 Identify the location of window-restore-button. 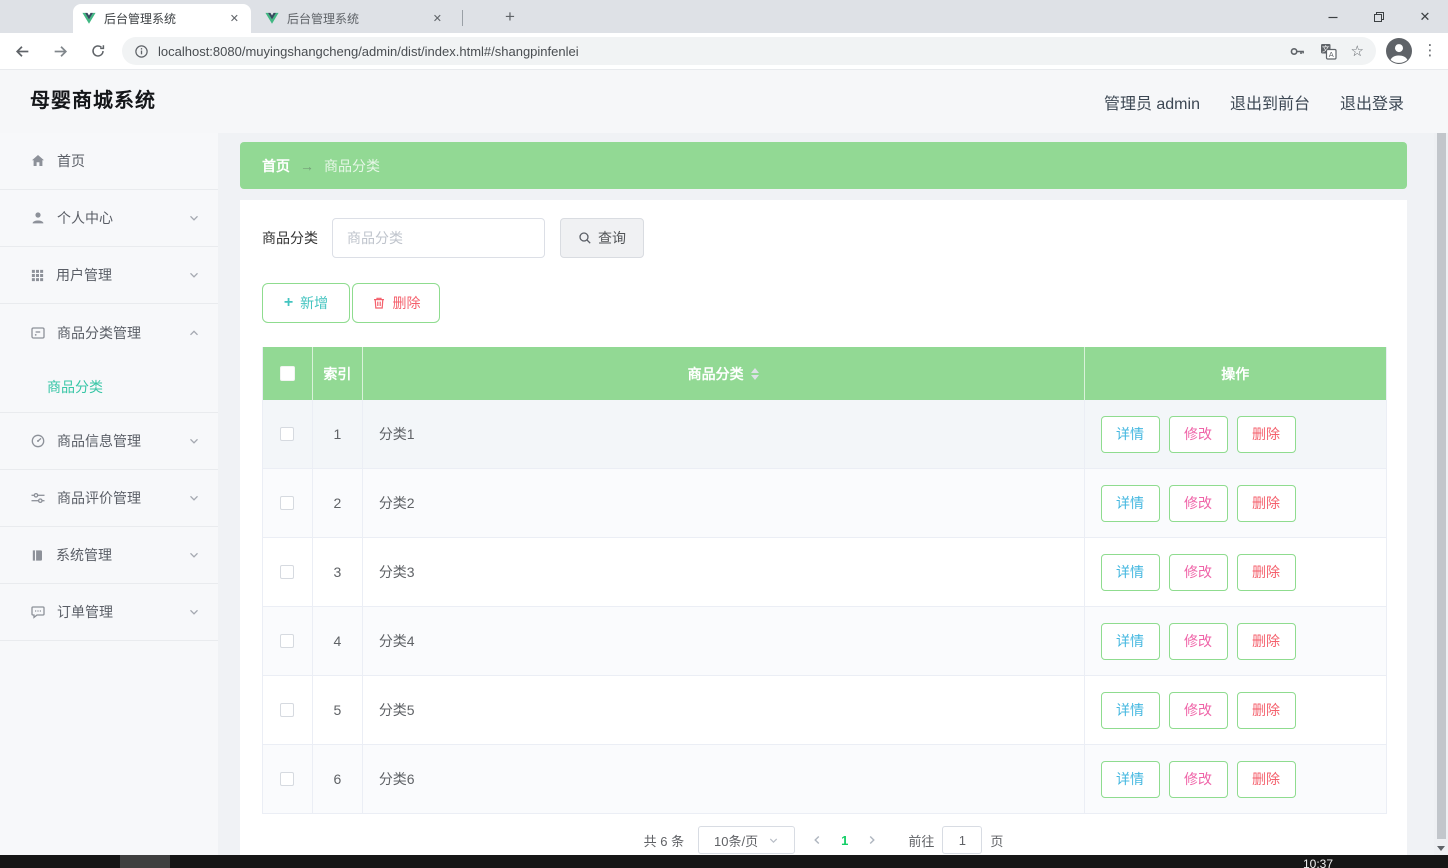
(1379, 16).